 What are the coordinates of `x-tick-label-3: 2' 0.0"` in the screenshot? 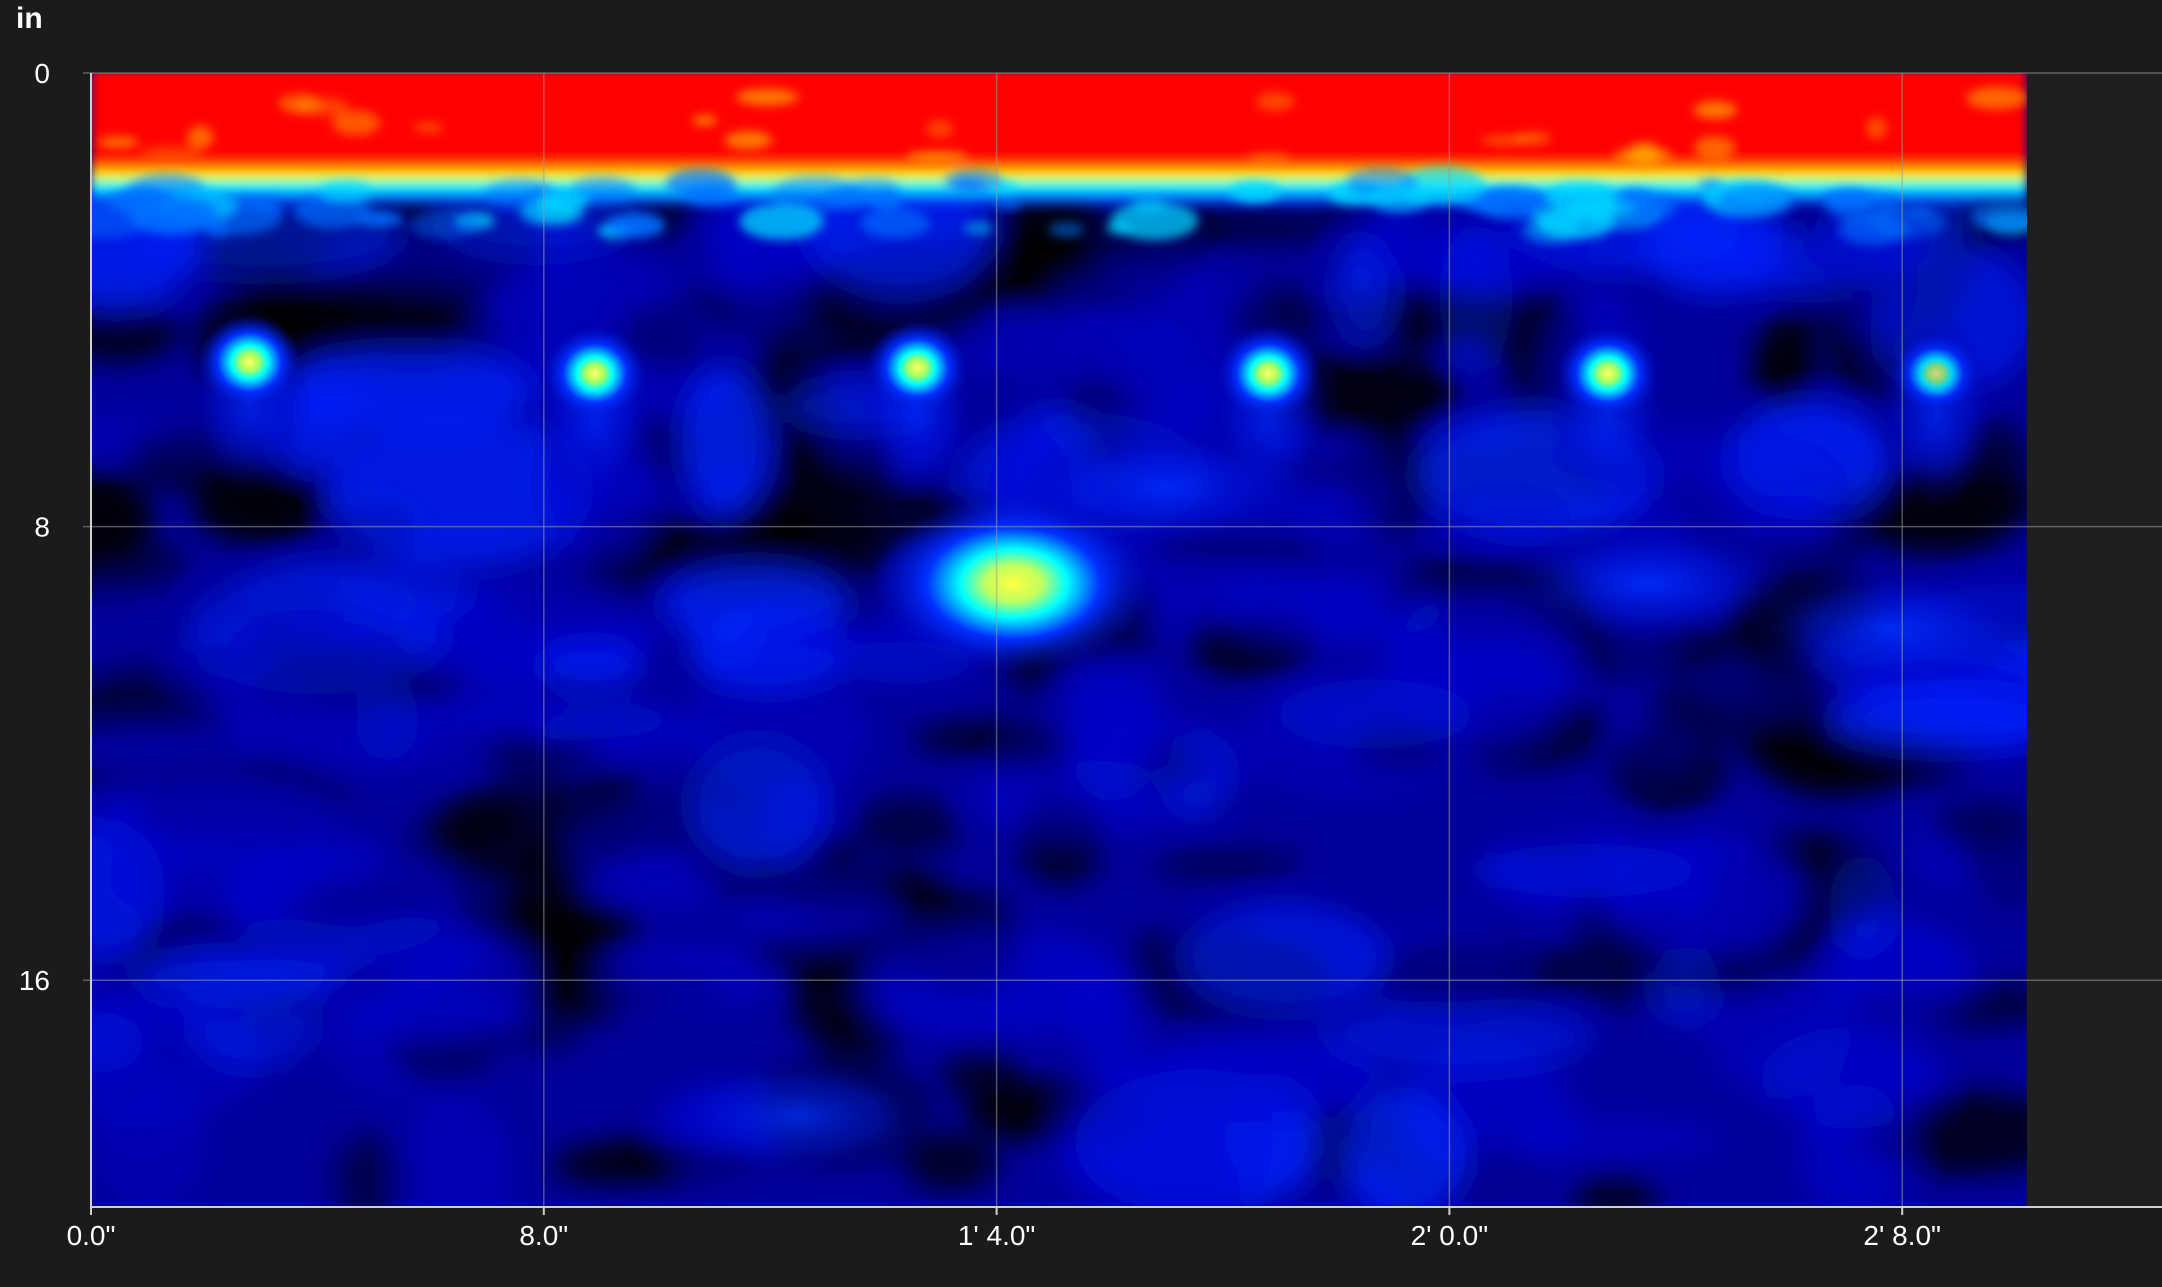 It's located at (1450, 1235).